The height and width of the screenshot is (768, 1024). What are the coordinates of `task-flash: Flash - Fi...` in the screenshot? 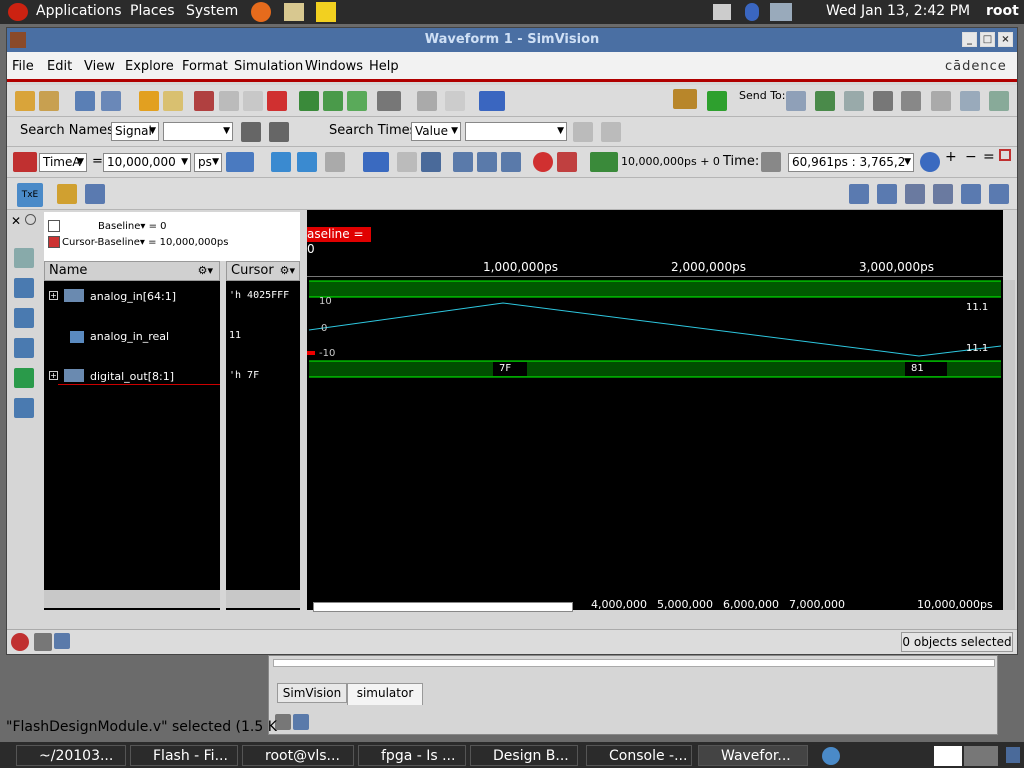 It's located at (184, 755).